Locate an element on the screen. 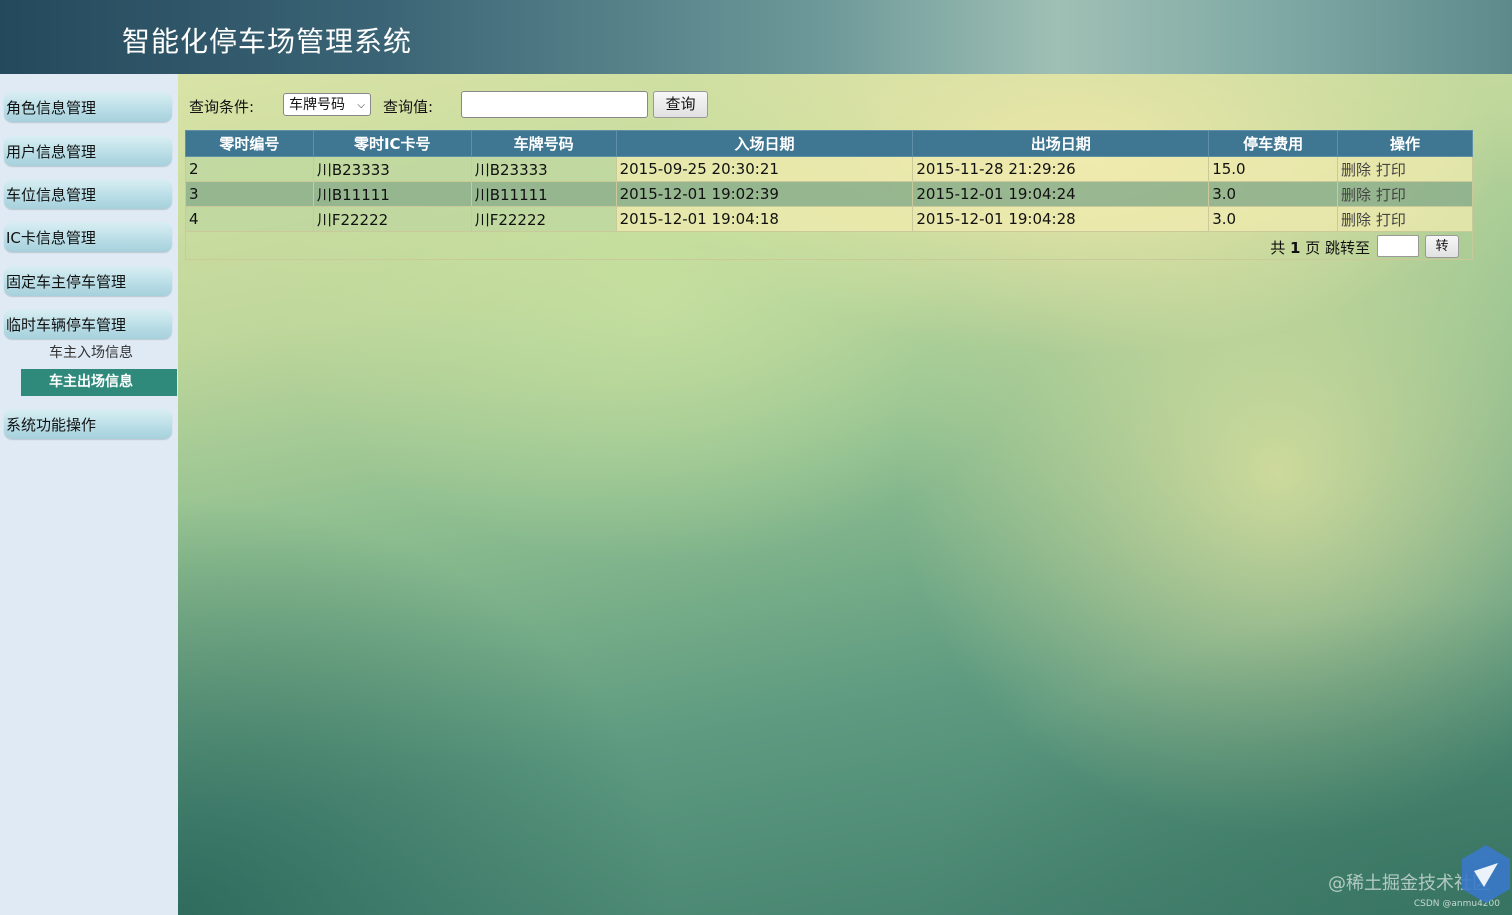 The height and width of the screenshot is (915, 1512). search-bar: 查询条件: 车牌号码 ⌵ 查询值: 查询 is located at coordinates (489, 105).